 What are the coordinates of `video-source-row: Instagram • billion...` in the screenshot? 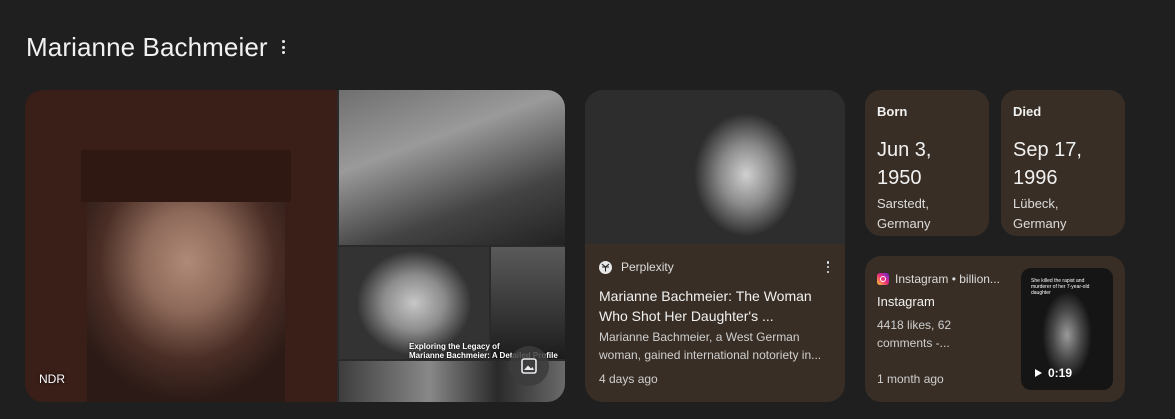 It's located at (938, 279).